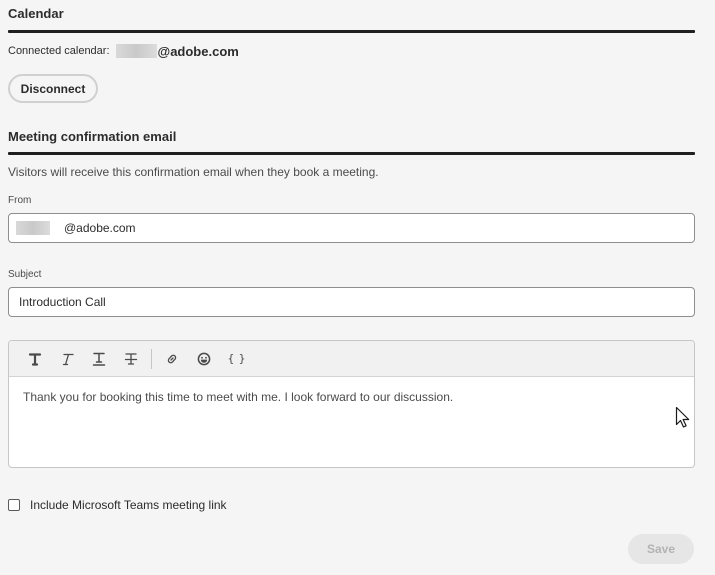  I want to click on braces-glyph: { }, so click(236, 358).